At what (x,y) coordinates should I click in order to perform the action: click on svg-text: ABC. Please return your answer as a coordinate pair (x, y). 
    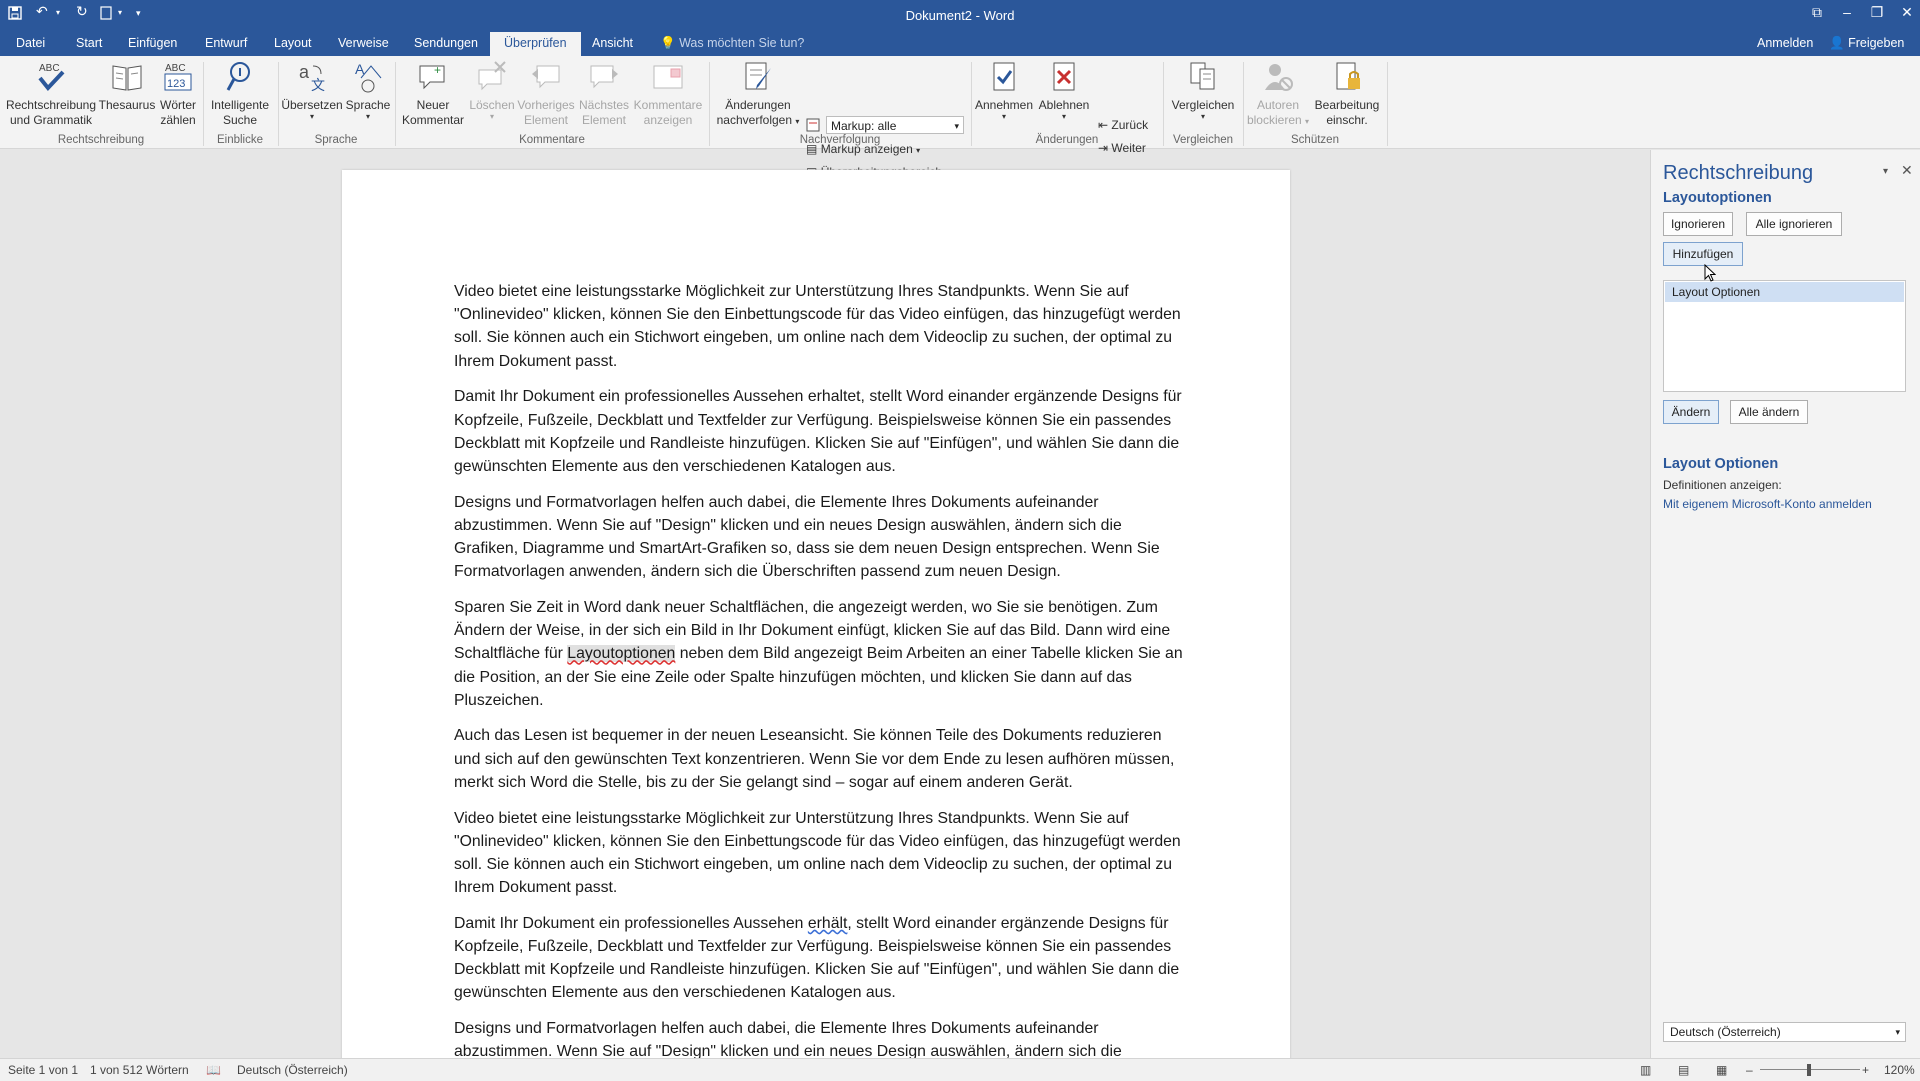
    Looking at the image, I should click on (175, 68).